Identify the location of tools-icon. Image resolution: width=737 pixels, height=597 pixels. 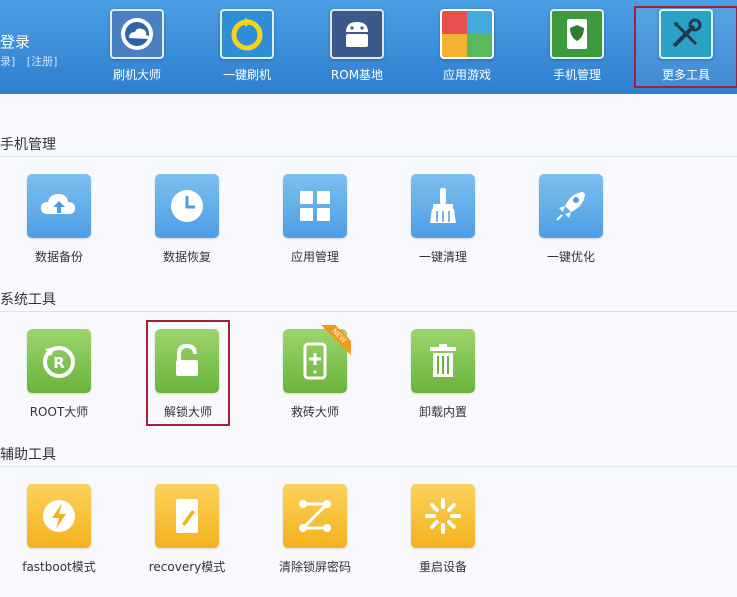
(686, 34).